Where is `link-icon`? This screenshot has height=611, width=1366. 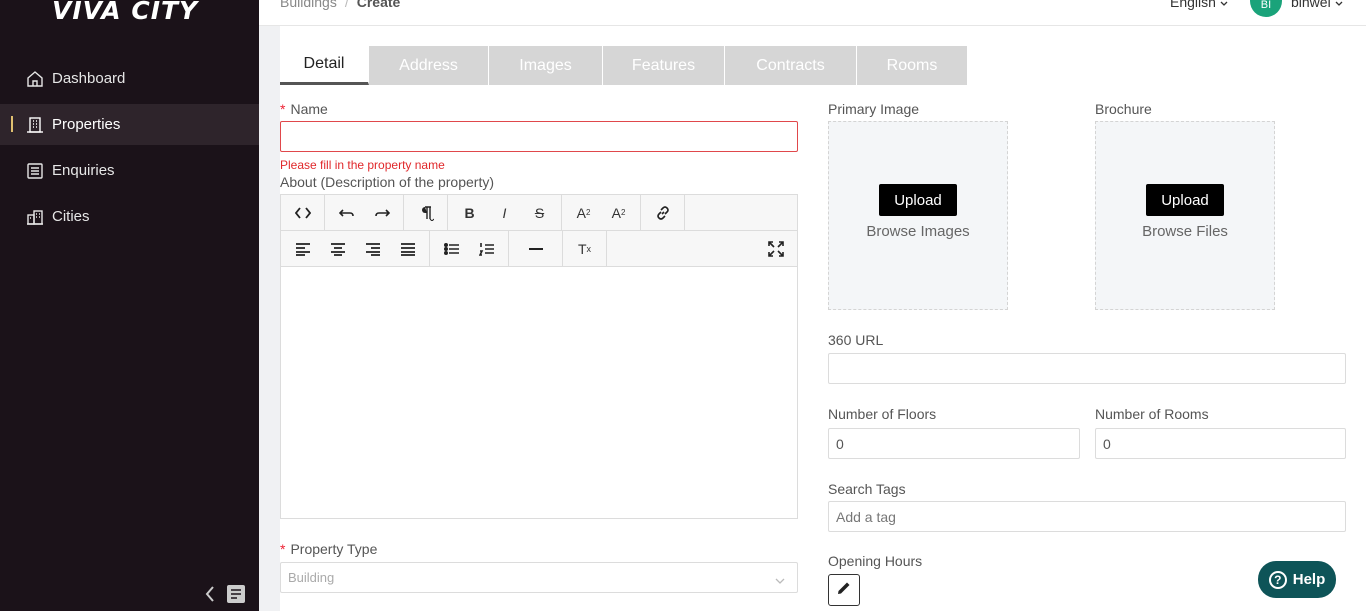
link-icon is located at coordinates (662, 213).